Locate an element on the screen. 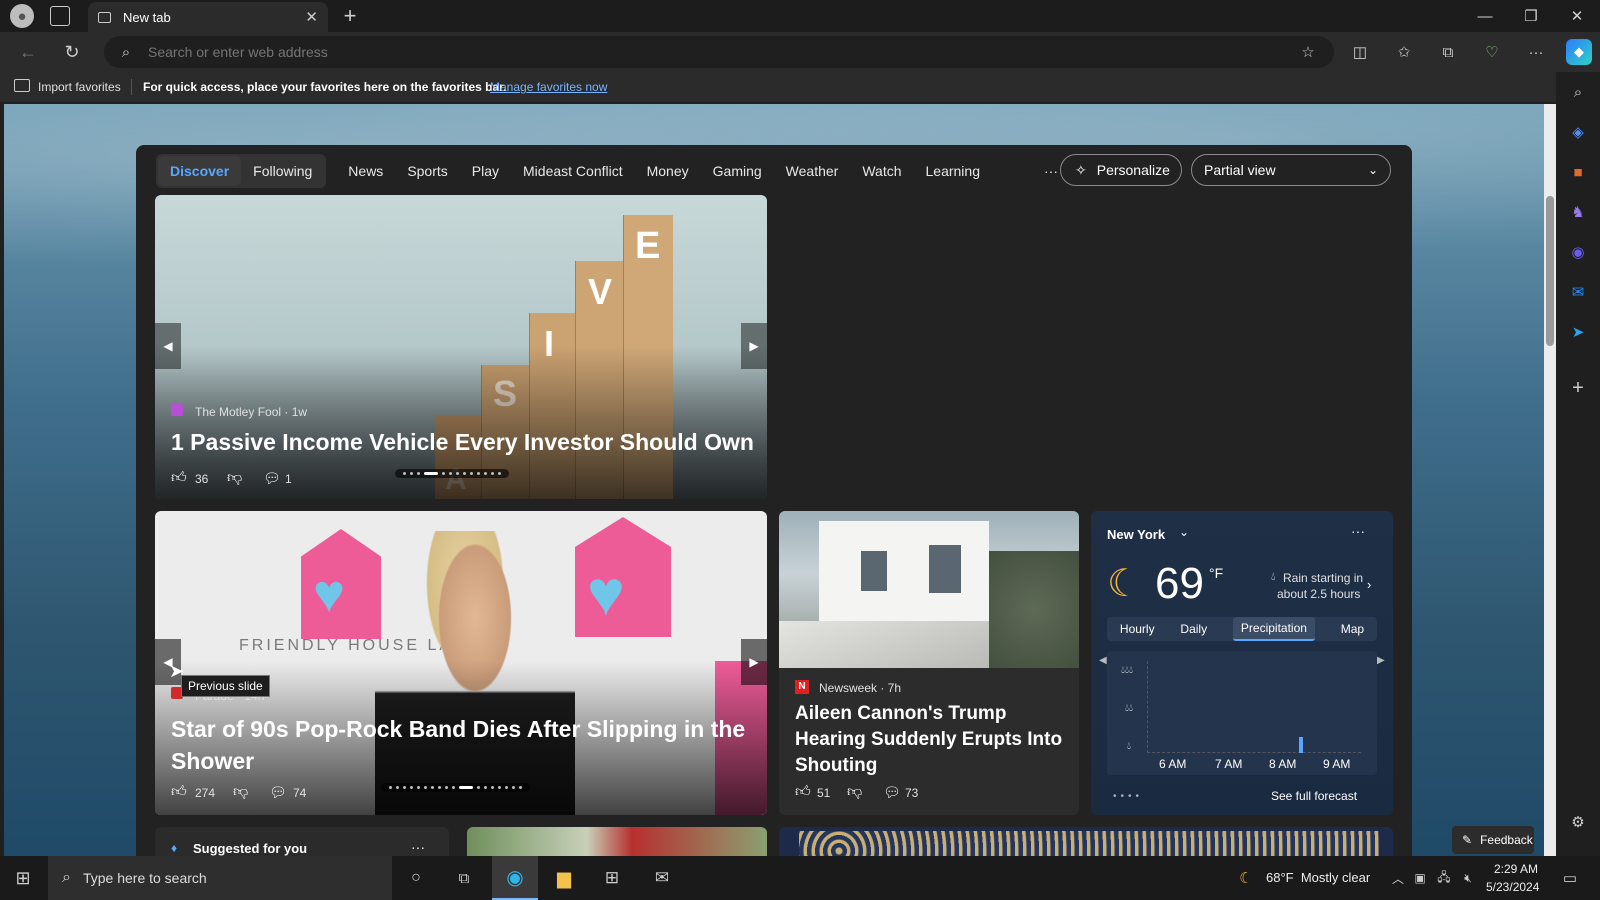 This screenshot has height=900, width=1600. sidebar-send-icon: ➤ is located at coordinates (1578, 332).